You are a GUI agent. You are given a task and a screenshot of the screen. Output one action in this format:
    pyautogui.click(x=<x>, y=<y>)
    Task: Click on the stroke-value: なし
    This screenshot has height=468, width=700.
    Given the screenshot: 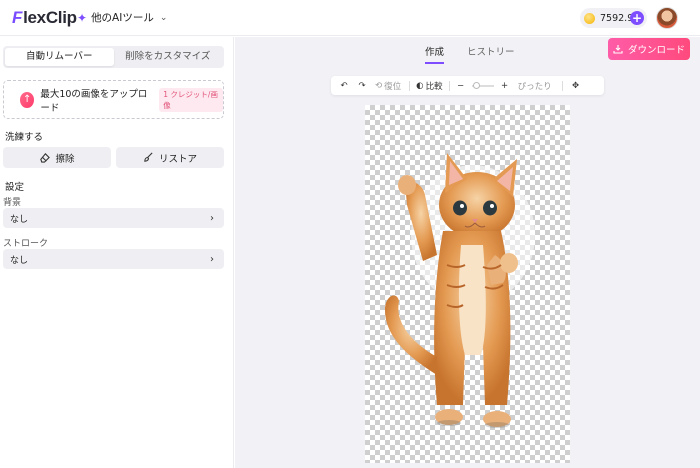 What is the action you would take?
    pyautogui.click(x=19, y=260)
    